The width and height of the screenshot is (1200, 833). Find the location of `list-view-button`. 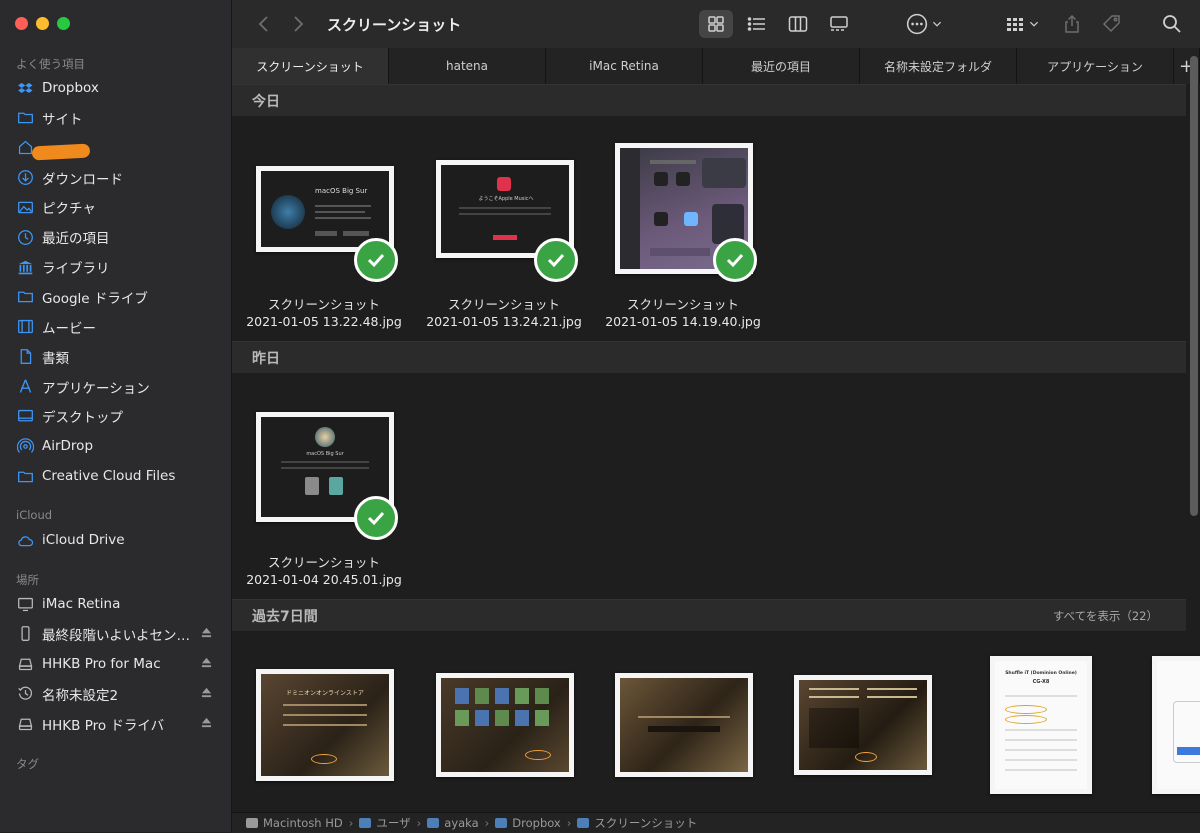

list-view-button is located at coordinates (757, 24).